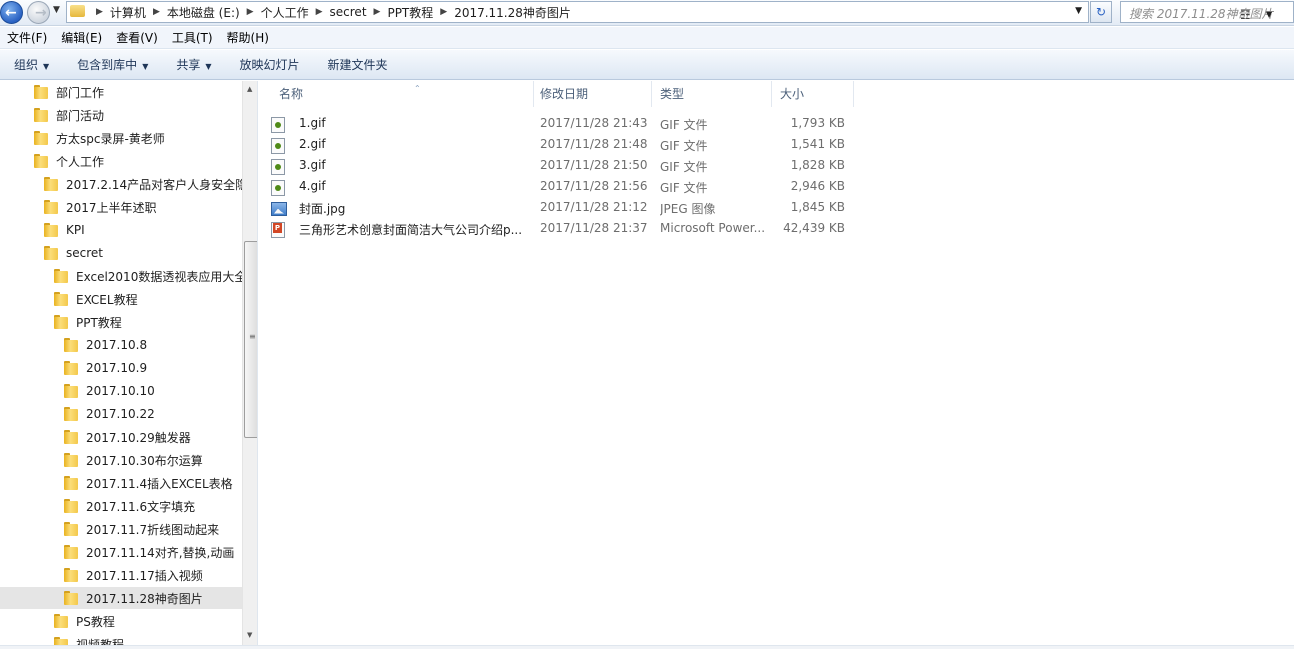 Image resolution: width=1294 pixels, height=649 pixels. I want to click on back-arrow-icon: ←, so click(11, 13).